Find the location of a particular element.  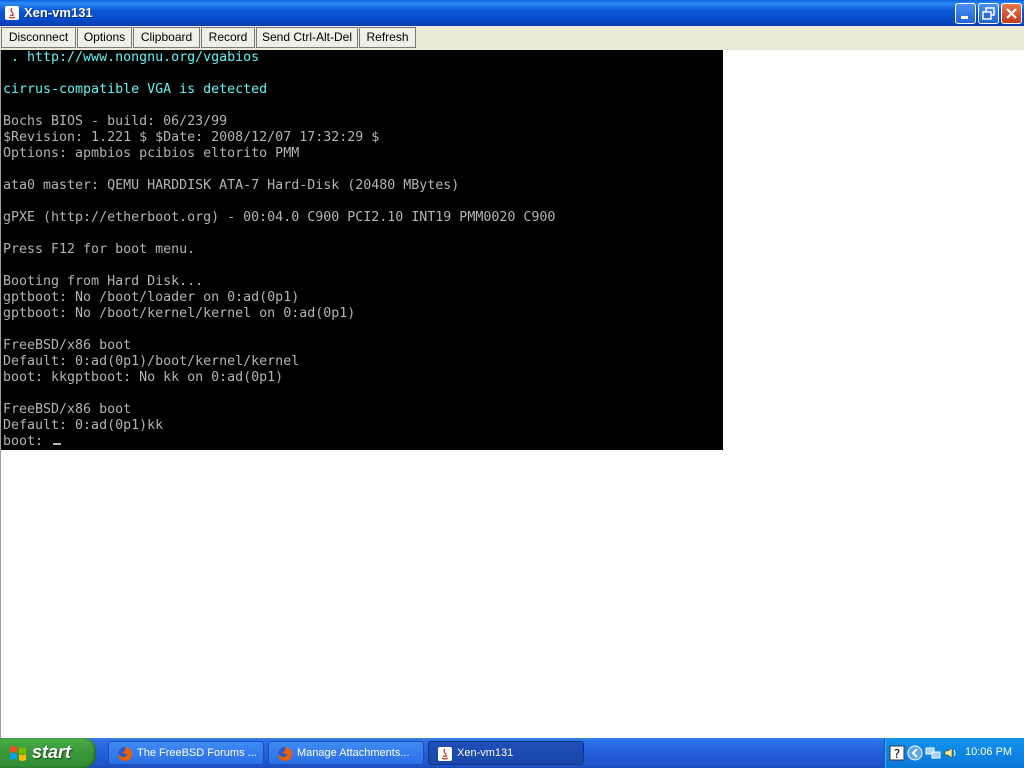

console-prompt: boot: is located at coordinates (27, 441).